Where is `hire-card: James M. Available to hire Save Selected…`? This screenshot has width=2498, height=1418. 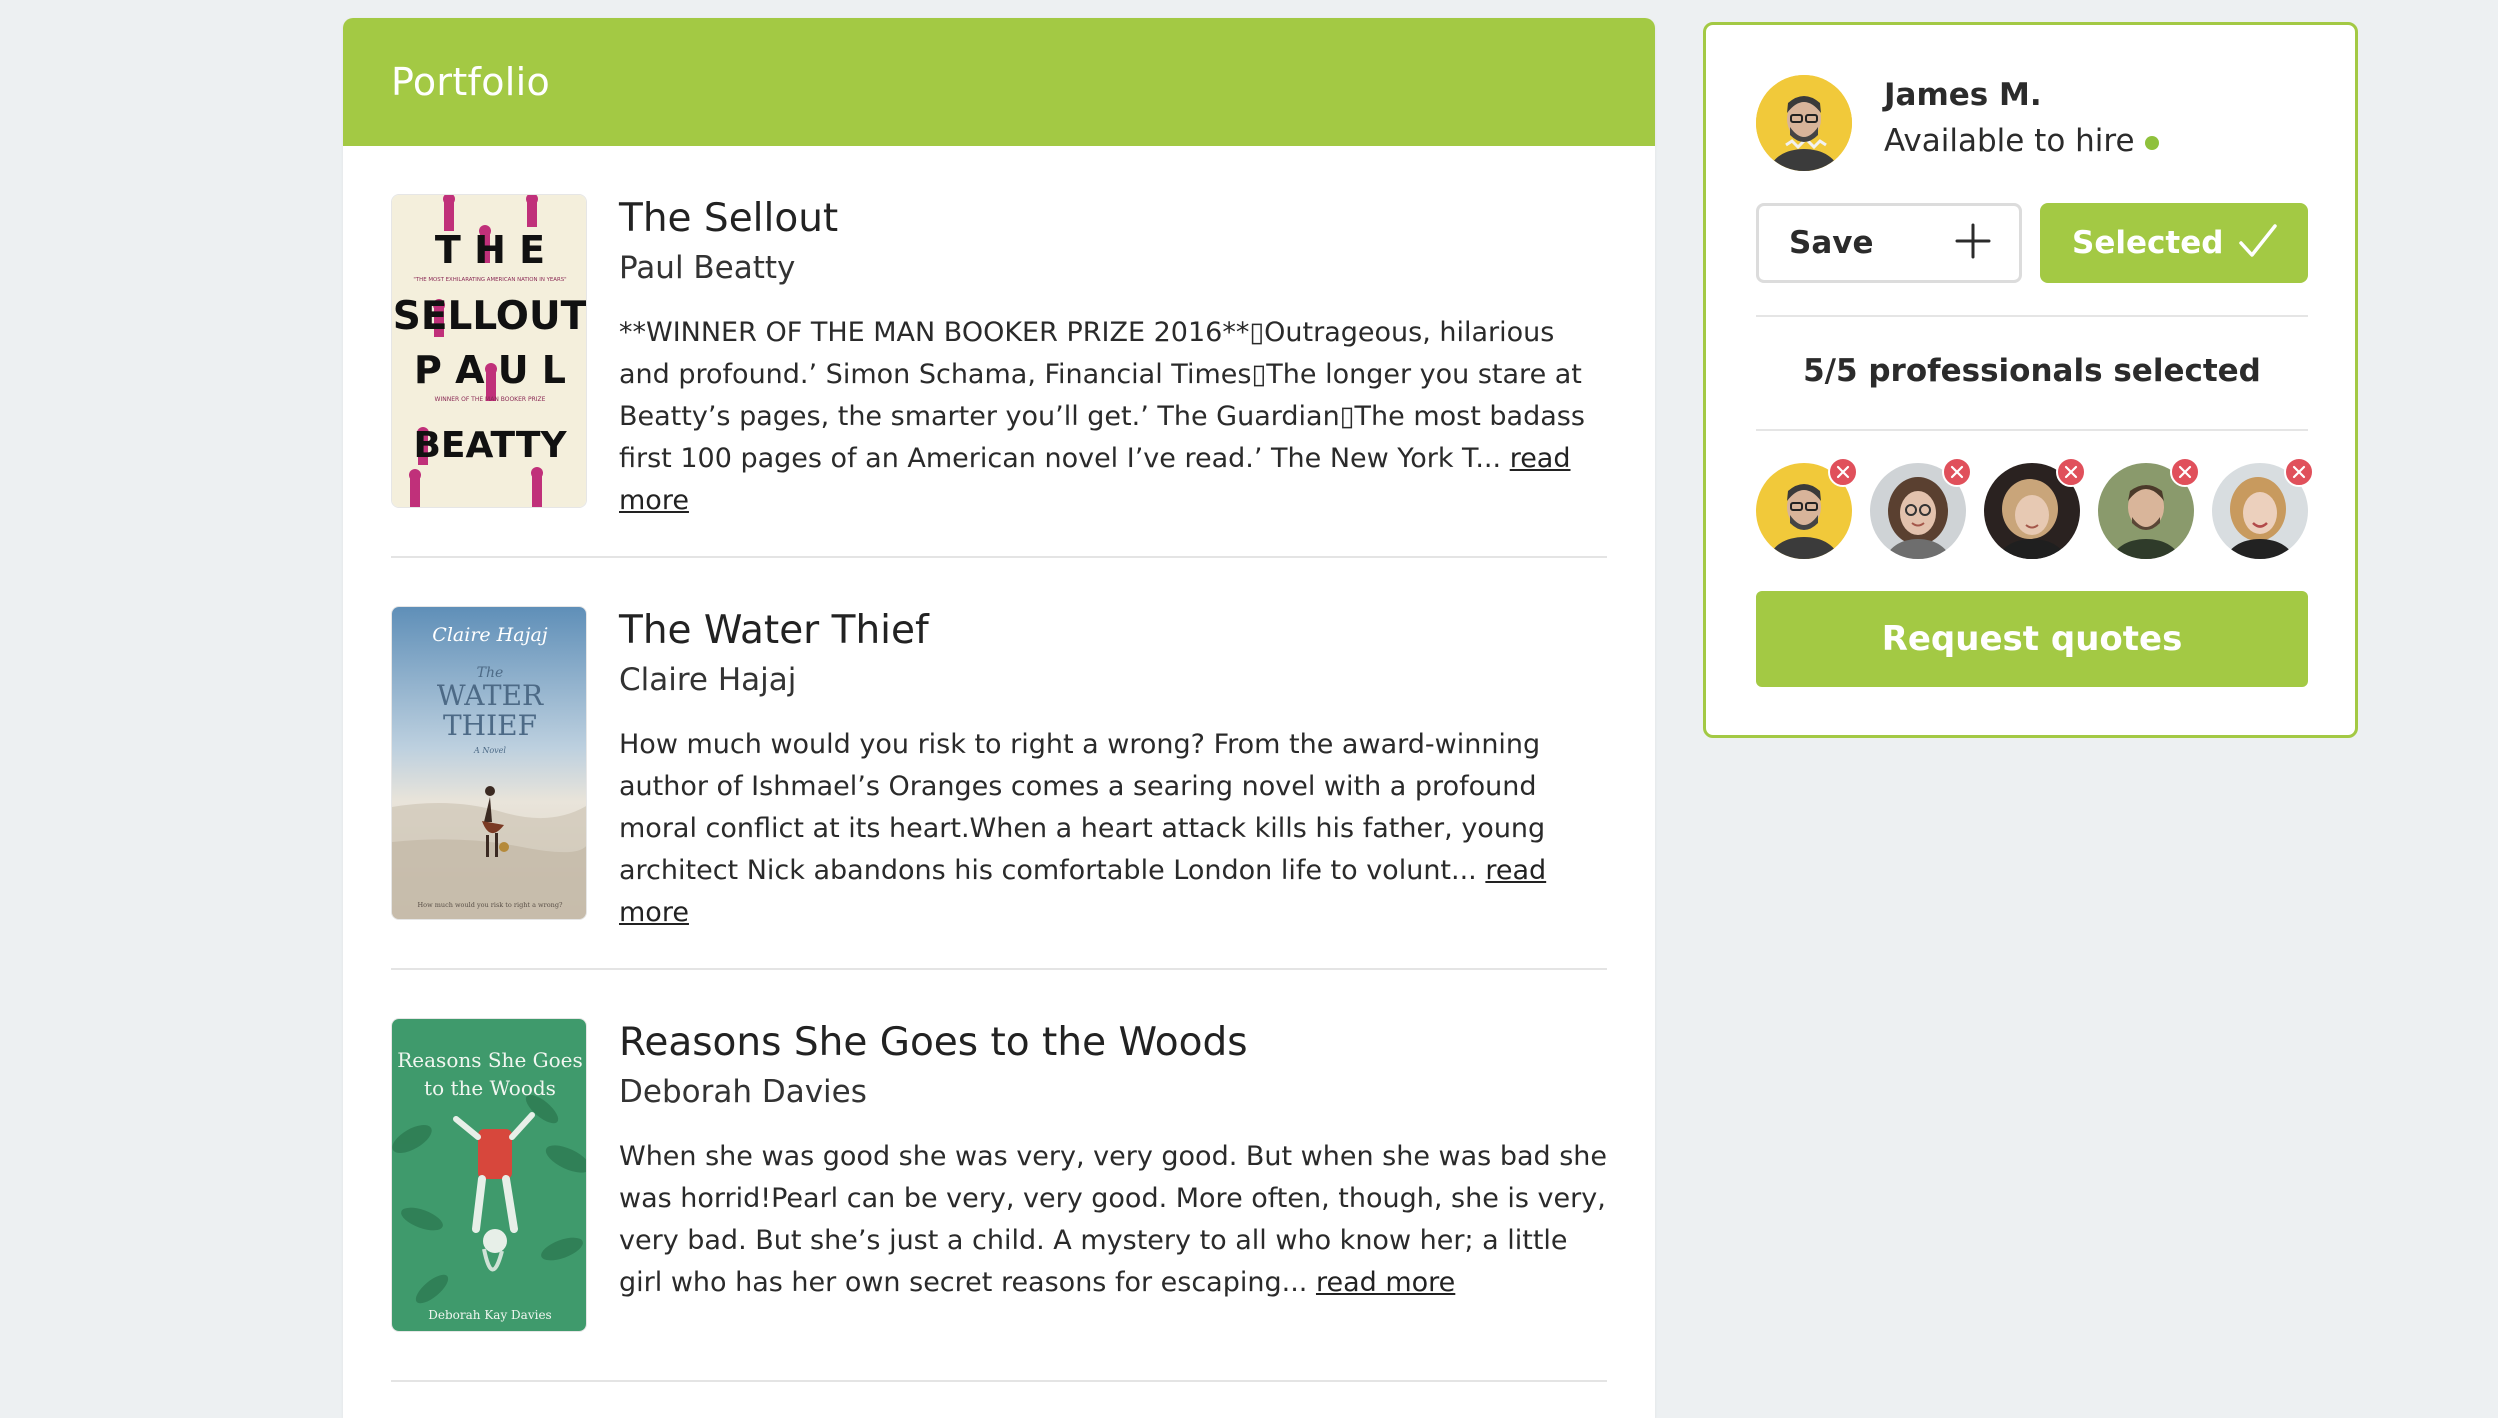 hire-card: James M. Available to hire Save Selected… is located at coordinates (2030, 380).